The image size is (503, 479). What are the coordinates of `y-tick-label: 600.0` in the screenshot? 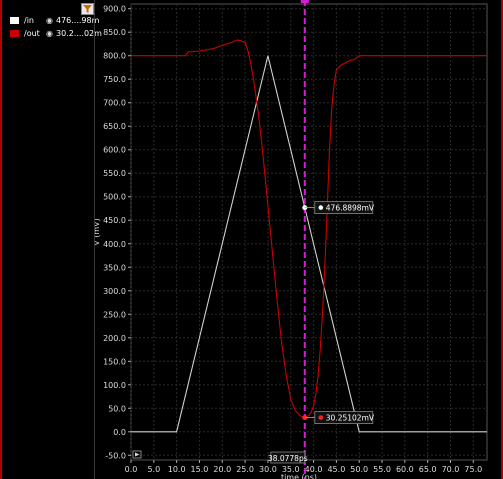 It's located at (114, 150).